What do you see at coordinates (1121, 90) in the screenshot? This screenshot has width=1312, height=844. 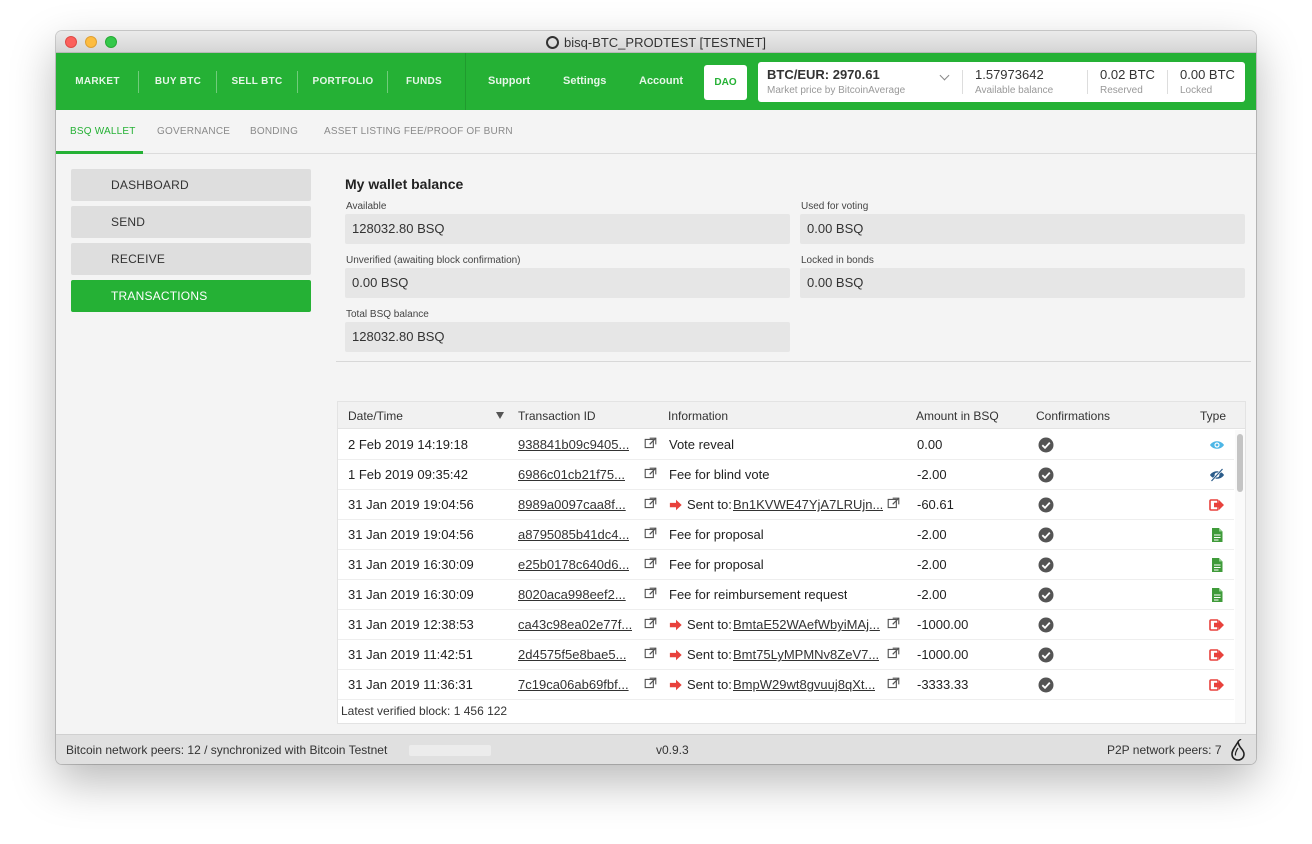 I see `reserved-balance-label: Reserved` at bounding box center [1121, 90].